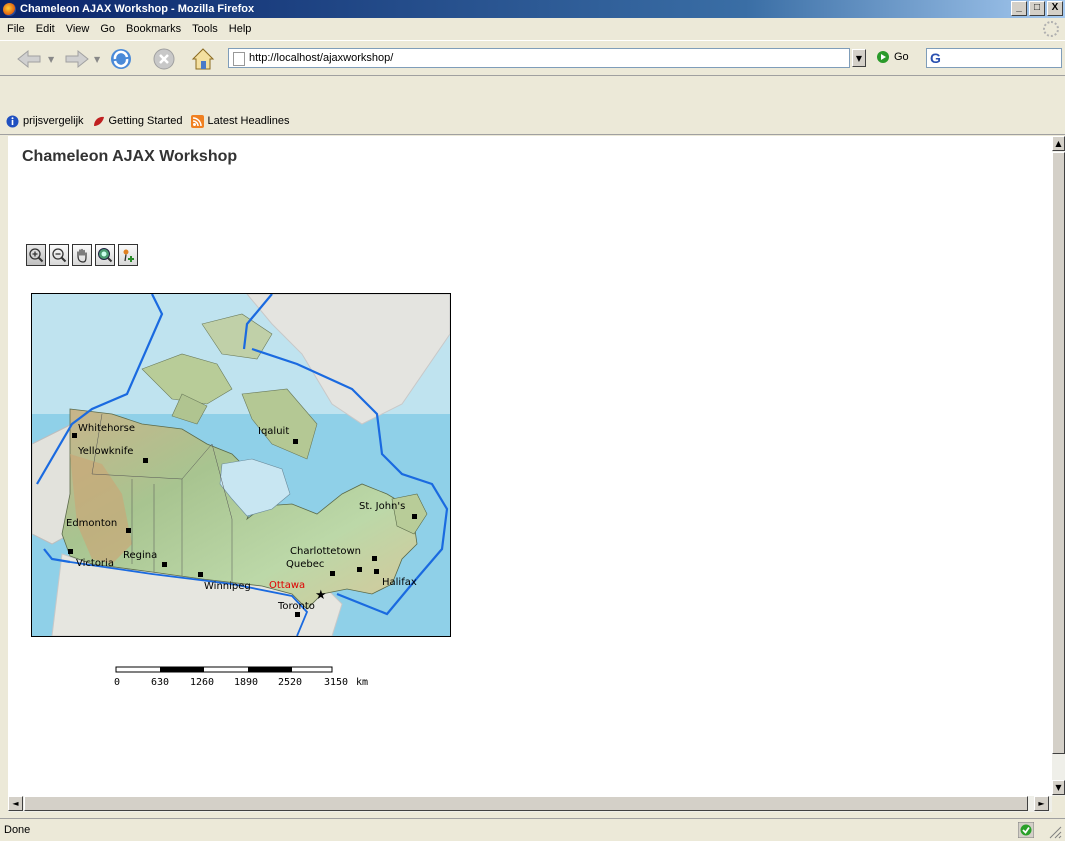 The width and height of the screenshot is (1065, 841). What do you see at coordinates (91, 523) in the screenshot?
I see `city-label-edmonton: Edmonton` at bounding box center [91, 523].